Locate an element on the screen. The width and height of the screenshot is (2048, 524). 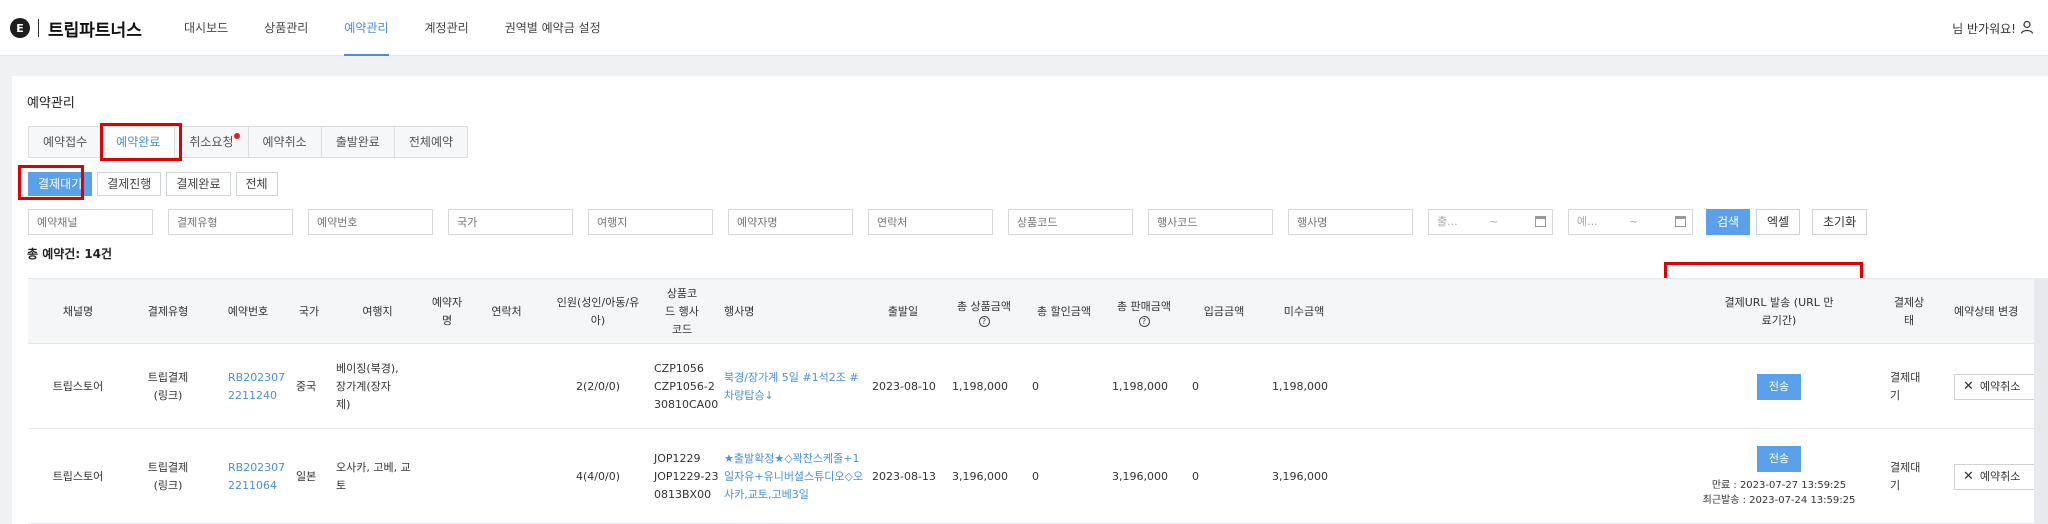
tab-cancel-request-label: 취소요청 is located at coordinates (211, 142).